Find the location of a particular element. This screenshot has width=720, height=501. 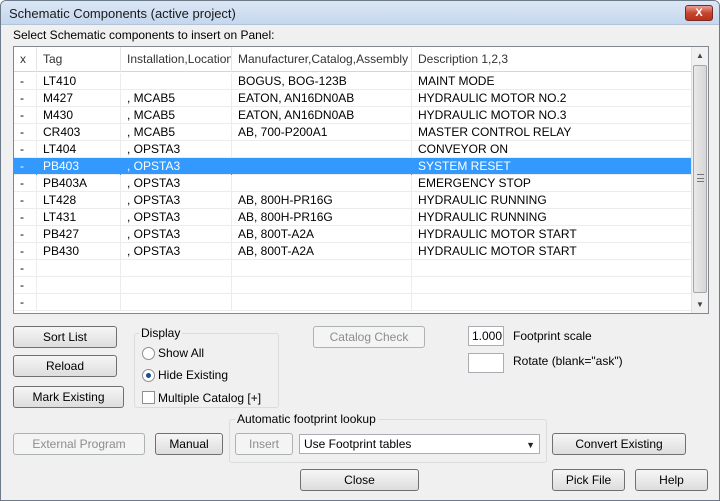

auto-lookup-legend: Automatic footprint lookup is located at coordinates (306, 419).